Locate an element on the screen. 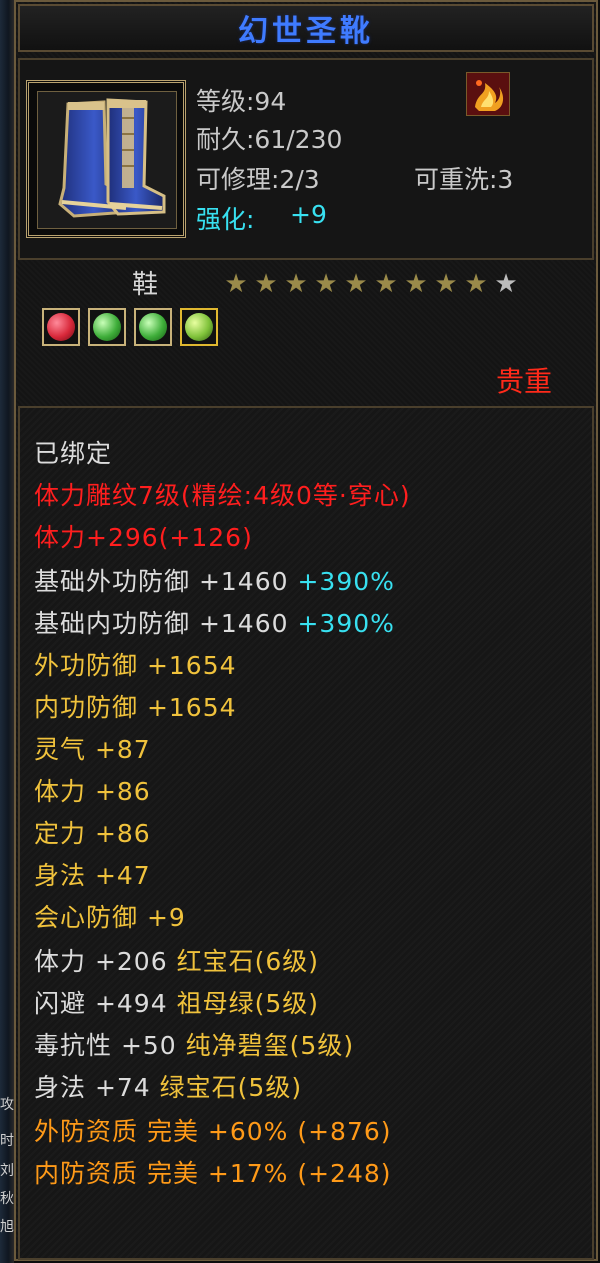  rewashable-text: 可重洗:3 is located at coordinates (464, 179).